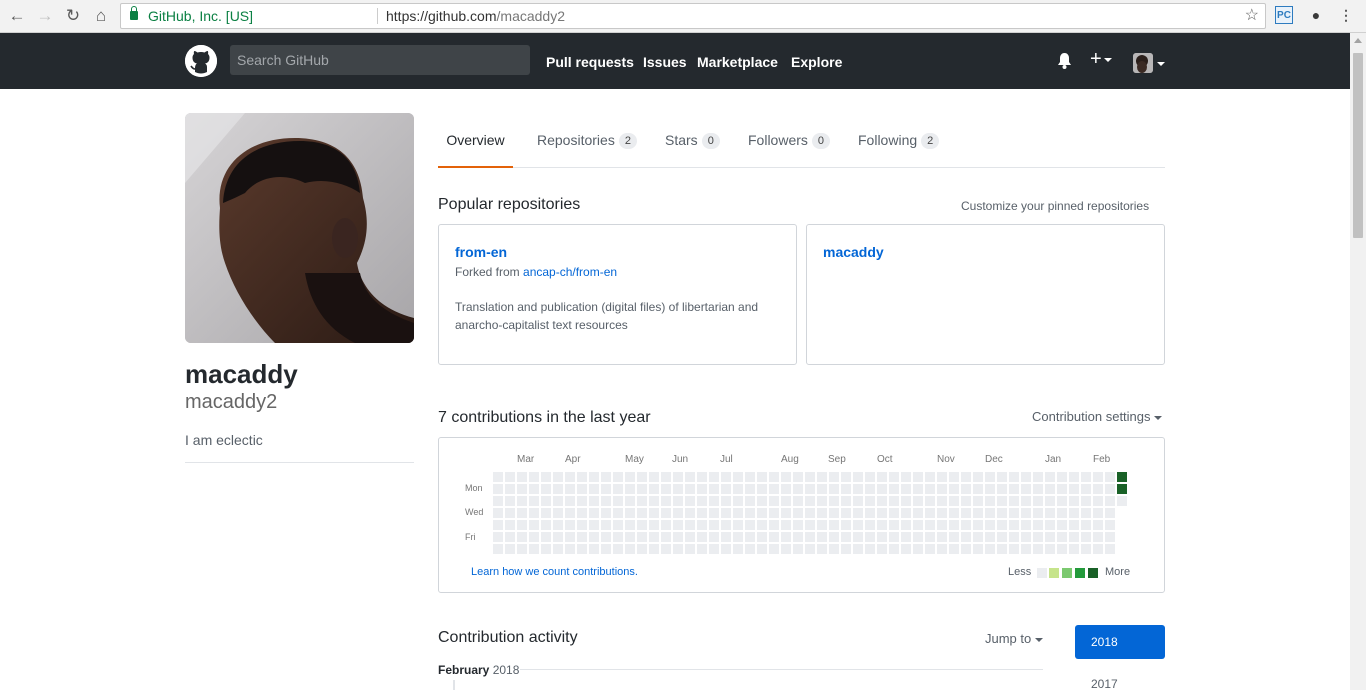  I want to click on nav-marketplace: Marketplace, so click(737, 62).